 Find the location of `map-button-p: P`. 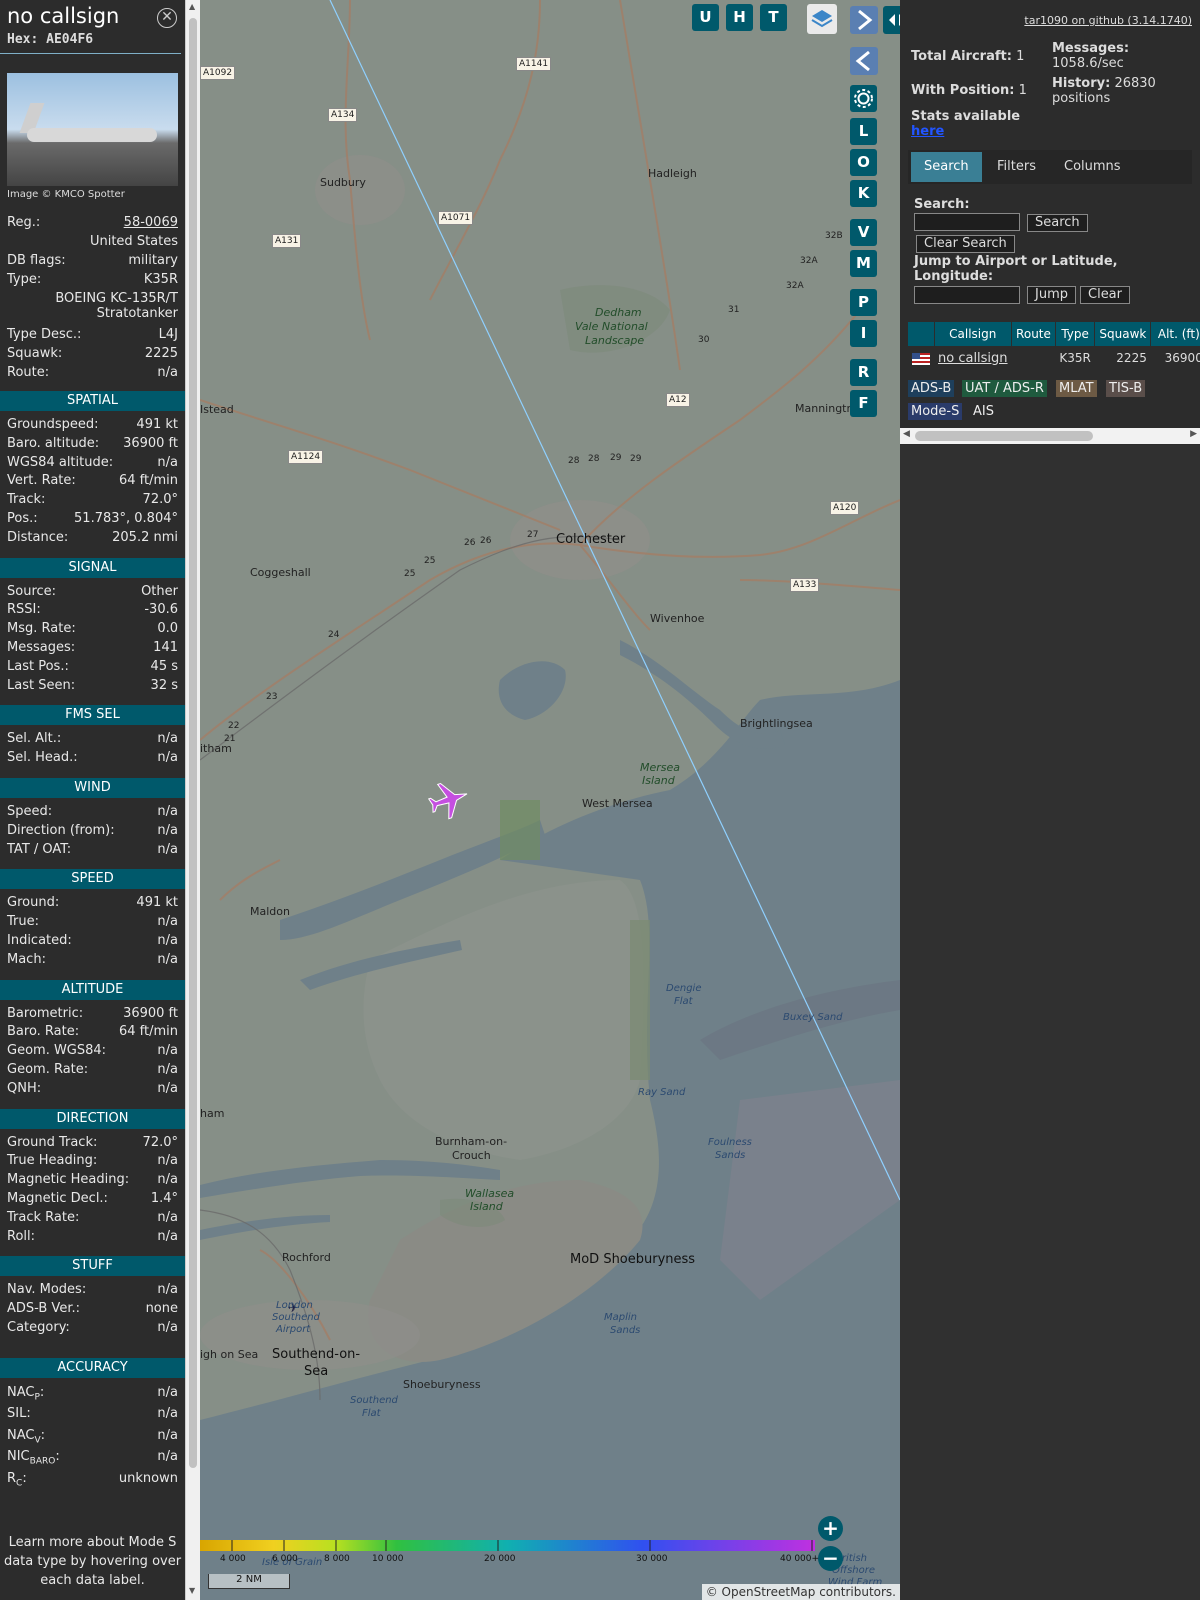

map-button-p: P is located at coordinates (863, 302).